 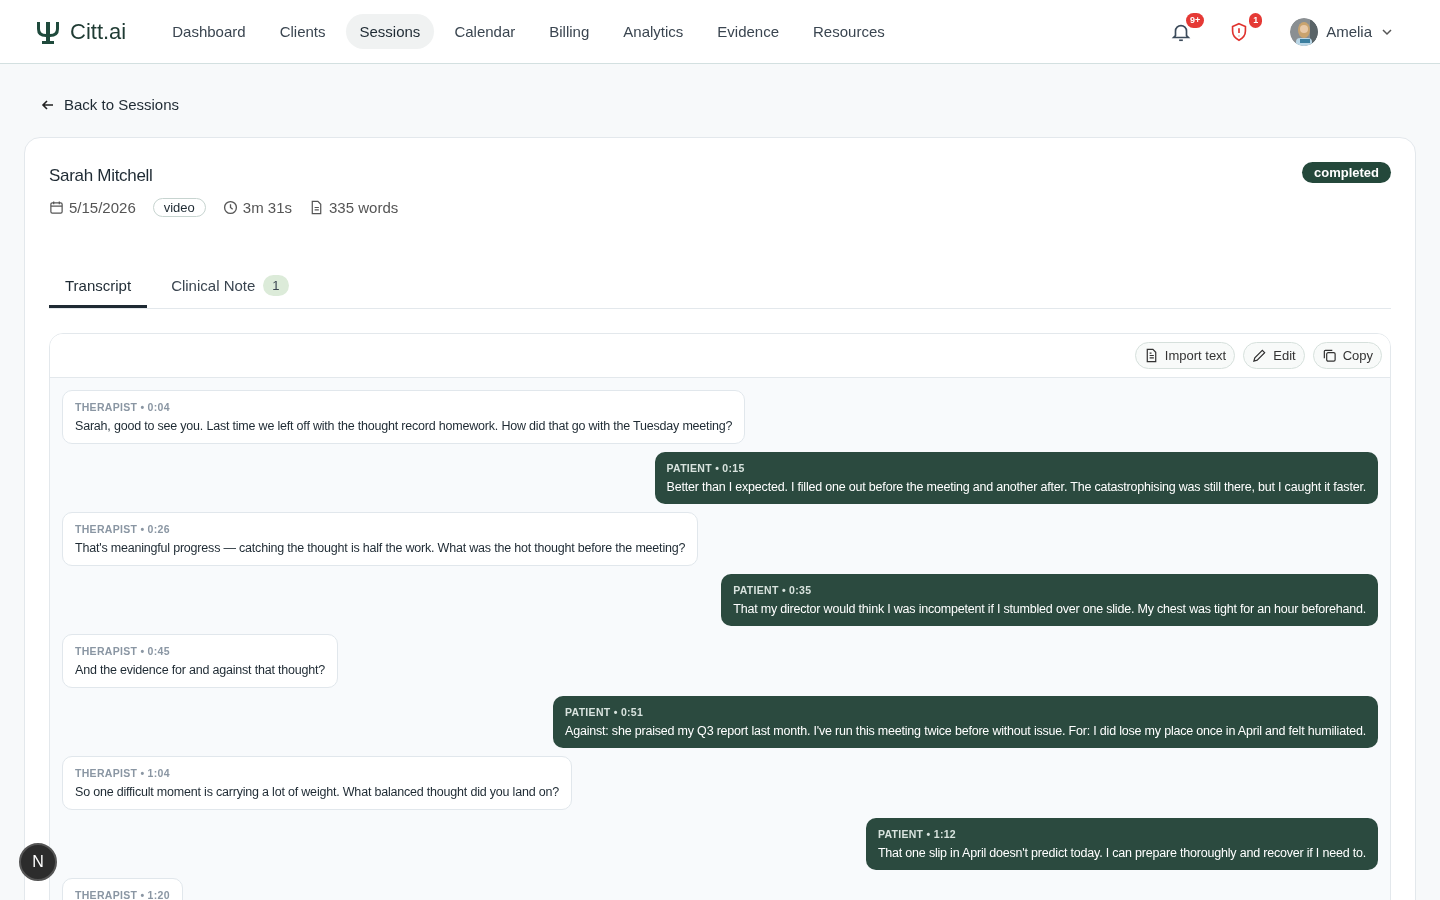 I want to click on message-text: Better than I expected. I filled one out before the meeting and another after. The catastrophising was still there, but I caught it faster., so click(x=1016, y=487).